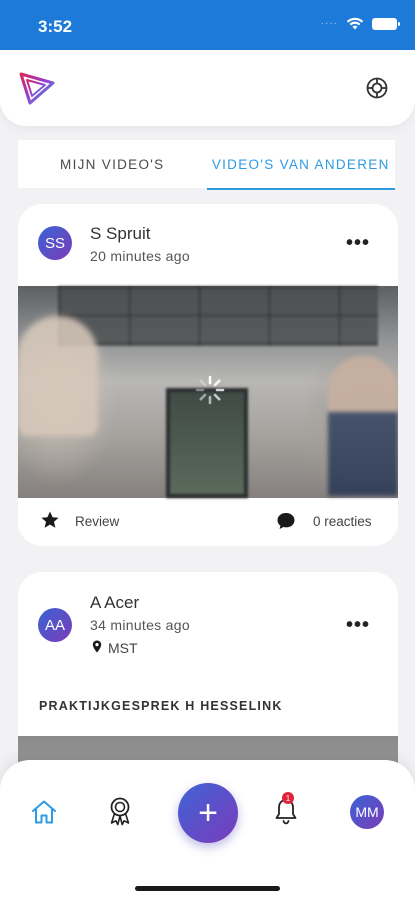  I want to click on home-icon, so click(44, 812).